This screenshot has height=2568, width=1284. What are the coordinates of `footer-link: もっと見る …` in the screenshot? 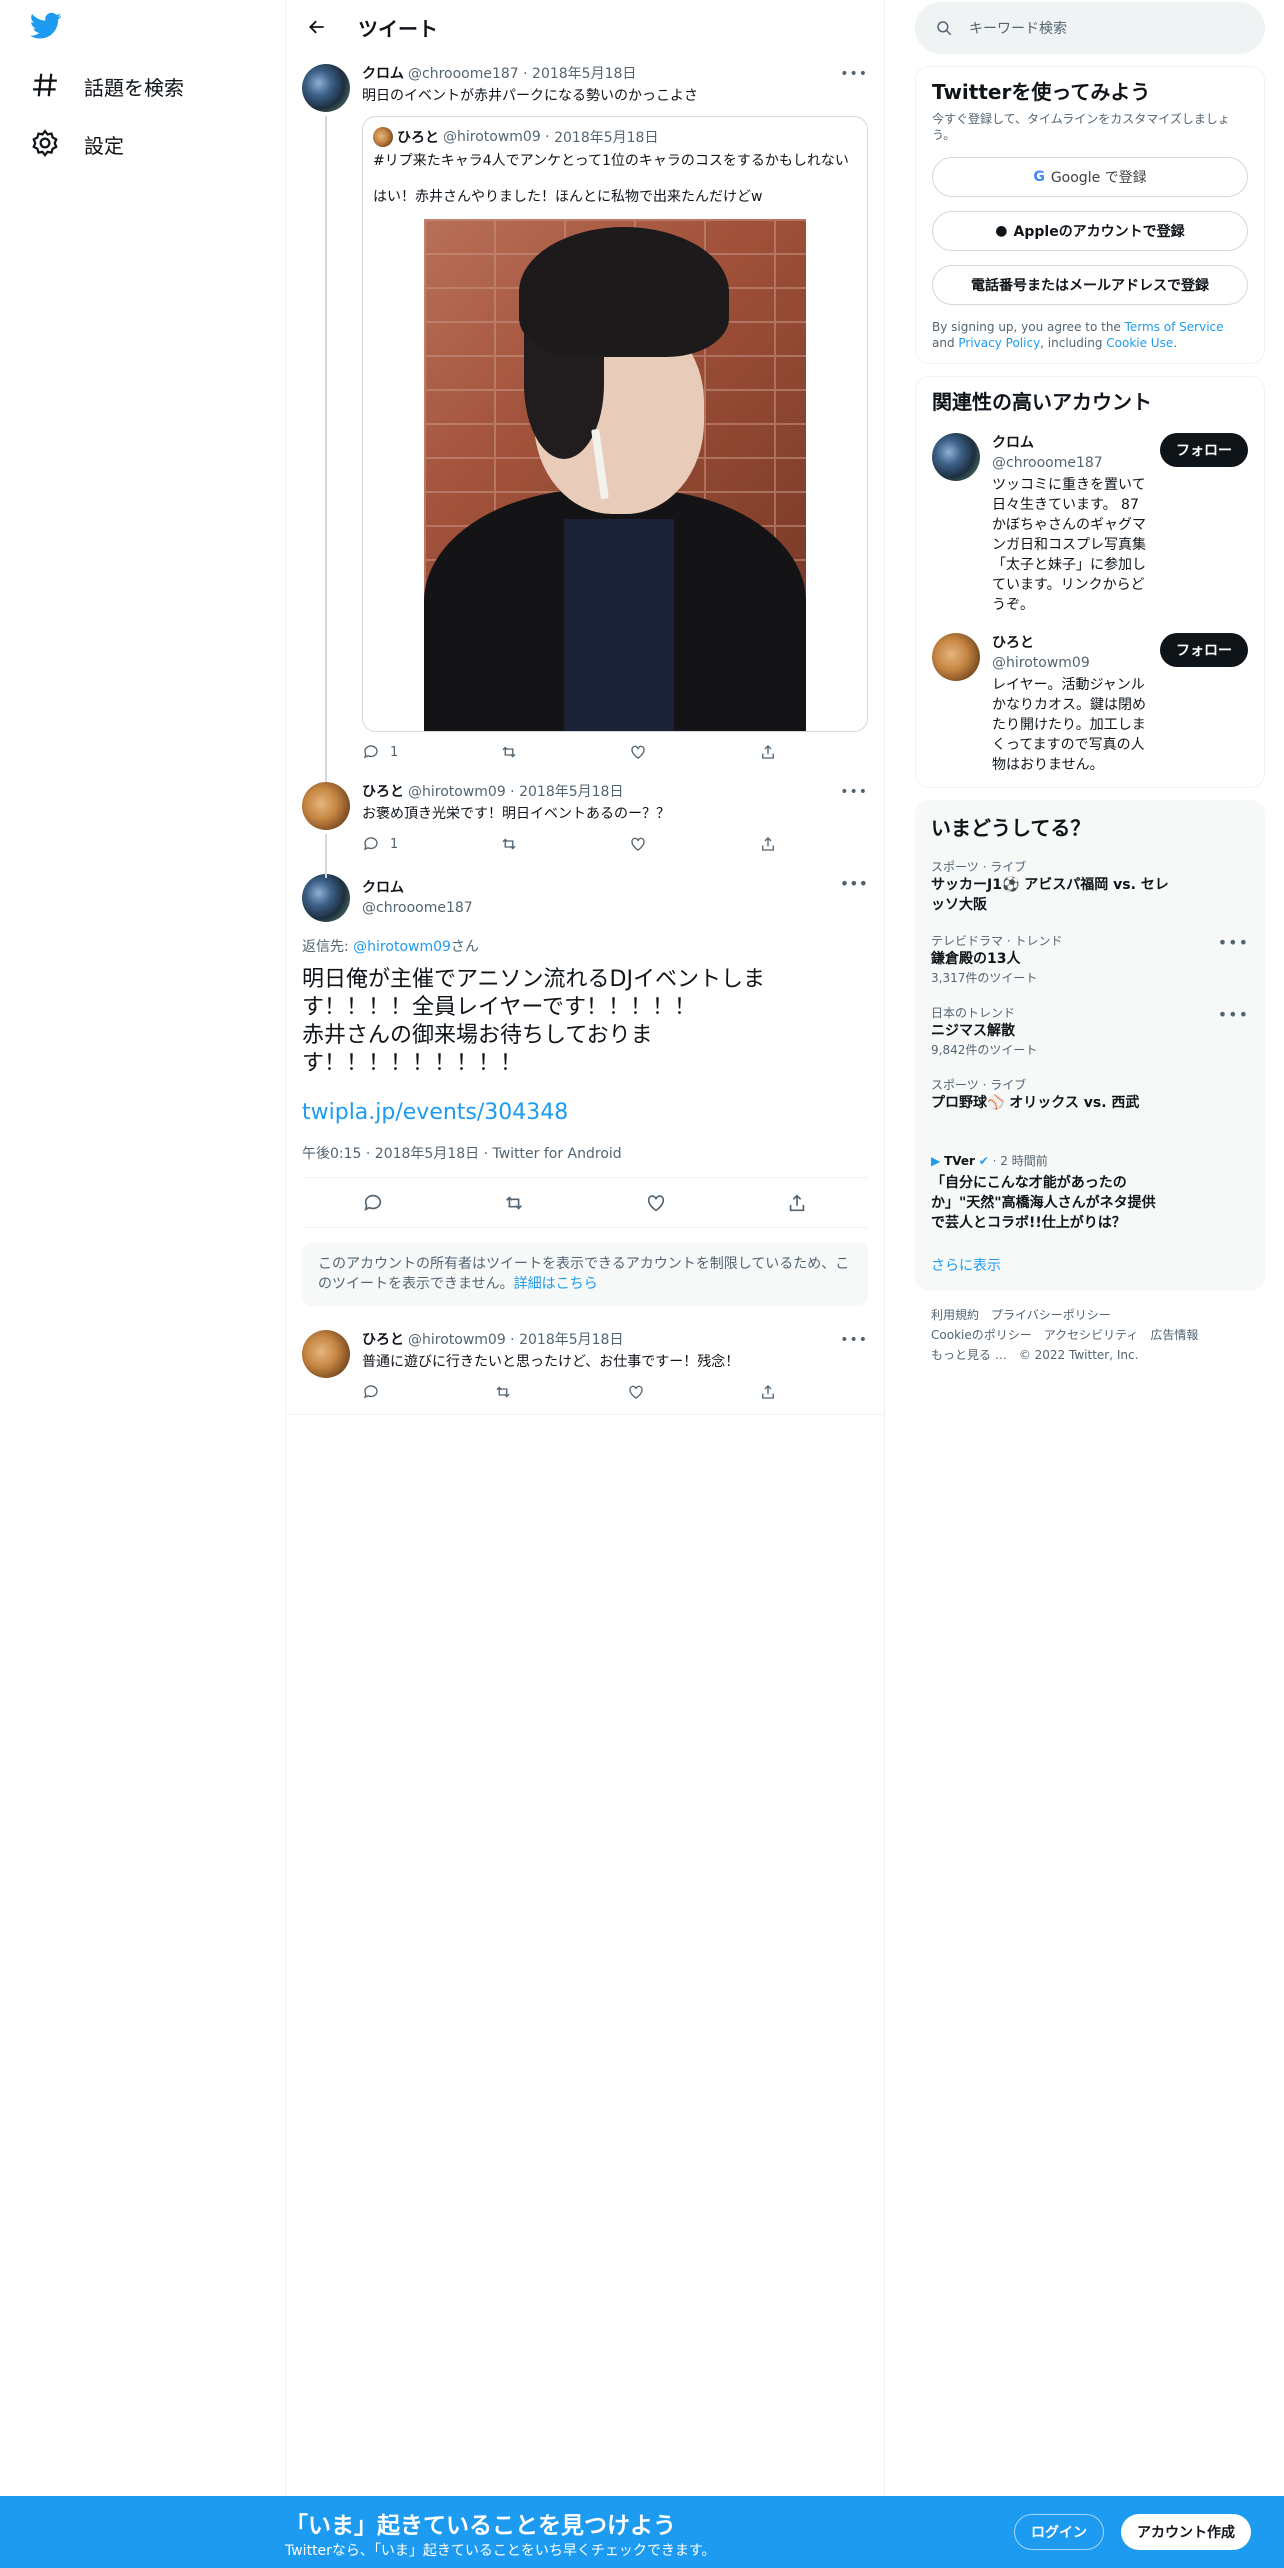 It's located at (969, 1355).